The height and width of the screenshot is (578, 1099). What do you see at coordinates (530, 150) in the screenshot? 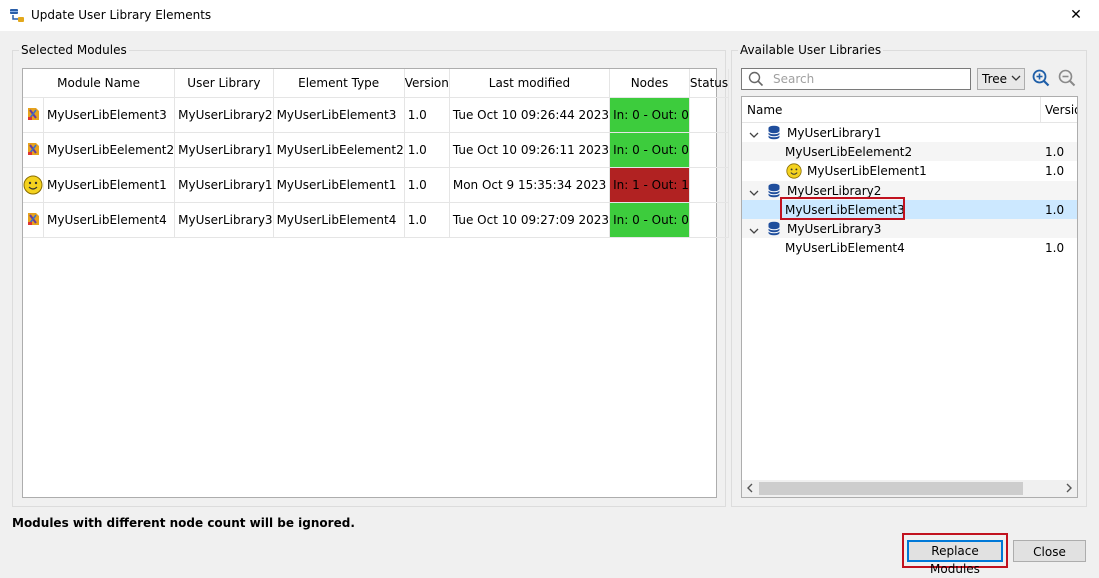
I see `cell-last-modified: Tue Oct 10 09:26:11 2023` at bounding box center [530, 150].